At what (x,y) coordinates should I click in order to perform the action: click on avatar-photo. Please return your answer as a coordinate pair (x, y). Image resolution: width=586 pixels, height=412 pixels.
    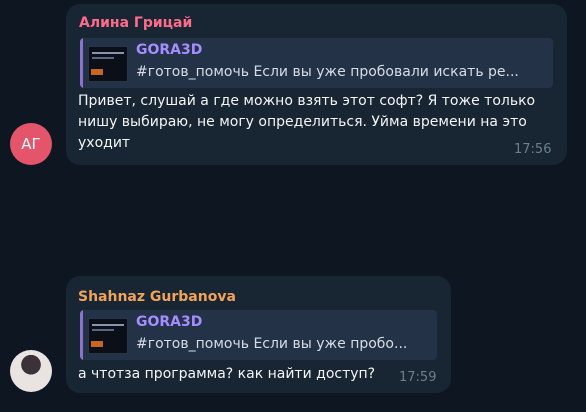
    Looking at the image, I should click on (31, 371).